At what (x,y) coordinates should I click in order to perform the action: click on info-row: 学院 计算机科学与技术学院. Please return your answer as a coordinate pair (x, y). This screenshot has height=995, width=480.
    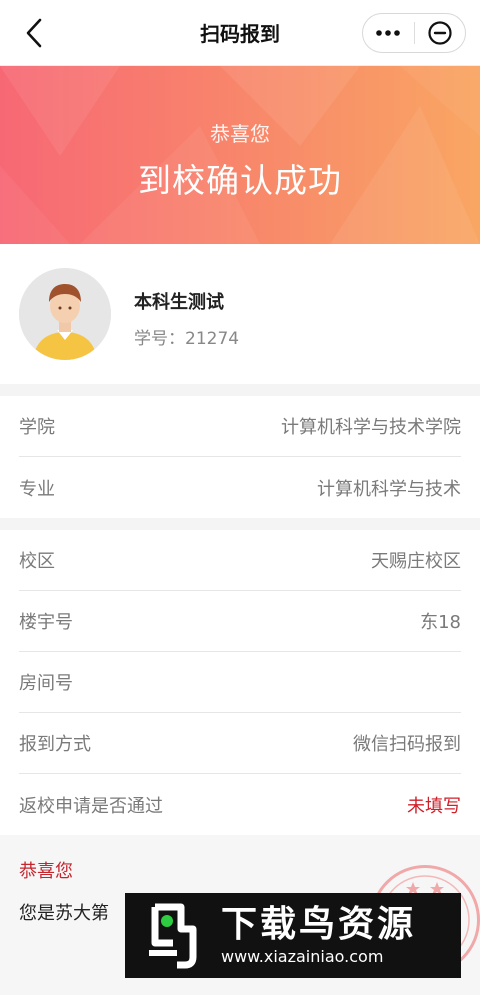
    Looking at the image, I should click on (240, 426).